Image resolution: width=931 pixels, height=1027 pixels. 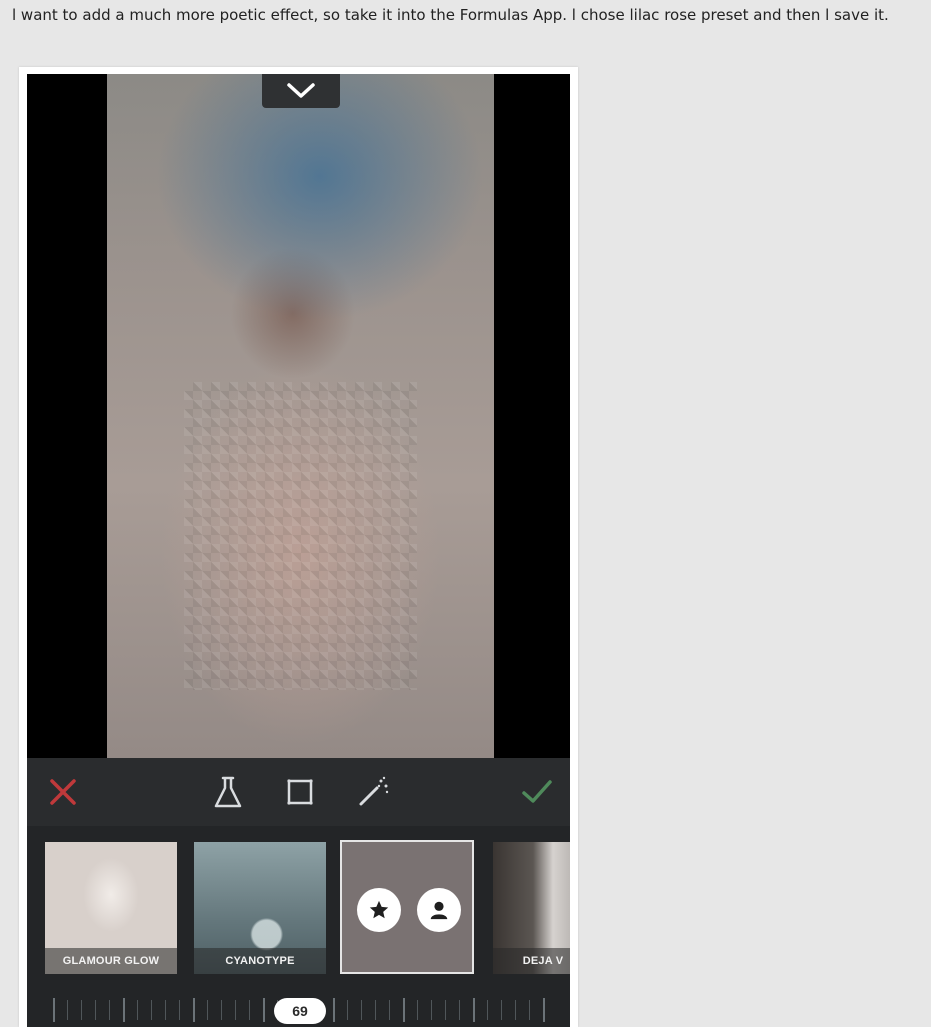 I want to click on slider-value-badge: 69, so click(x=300, y=1011).